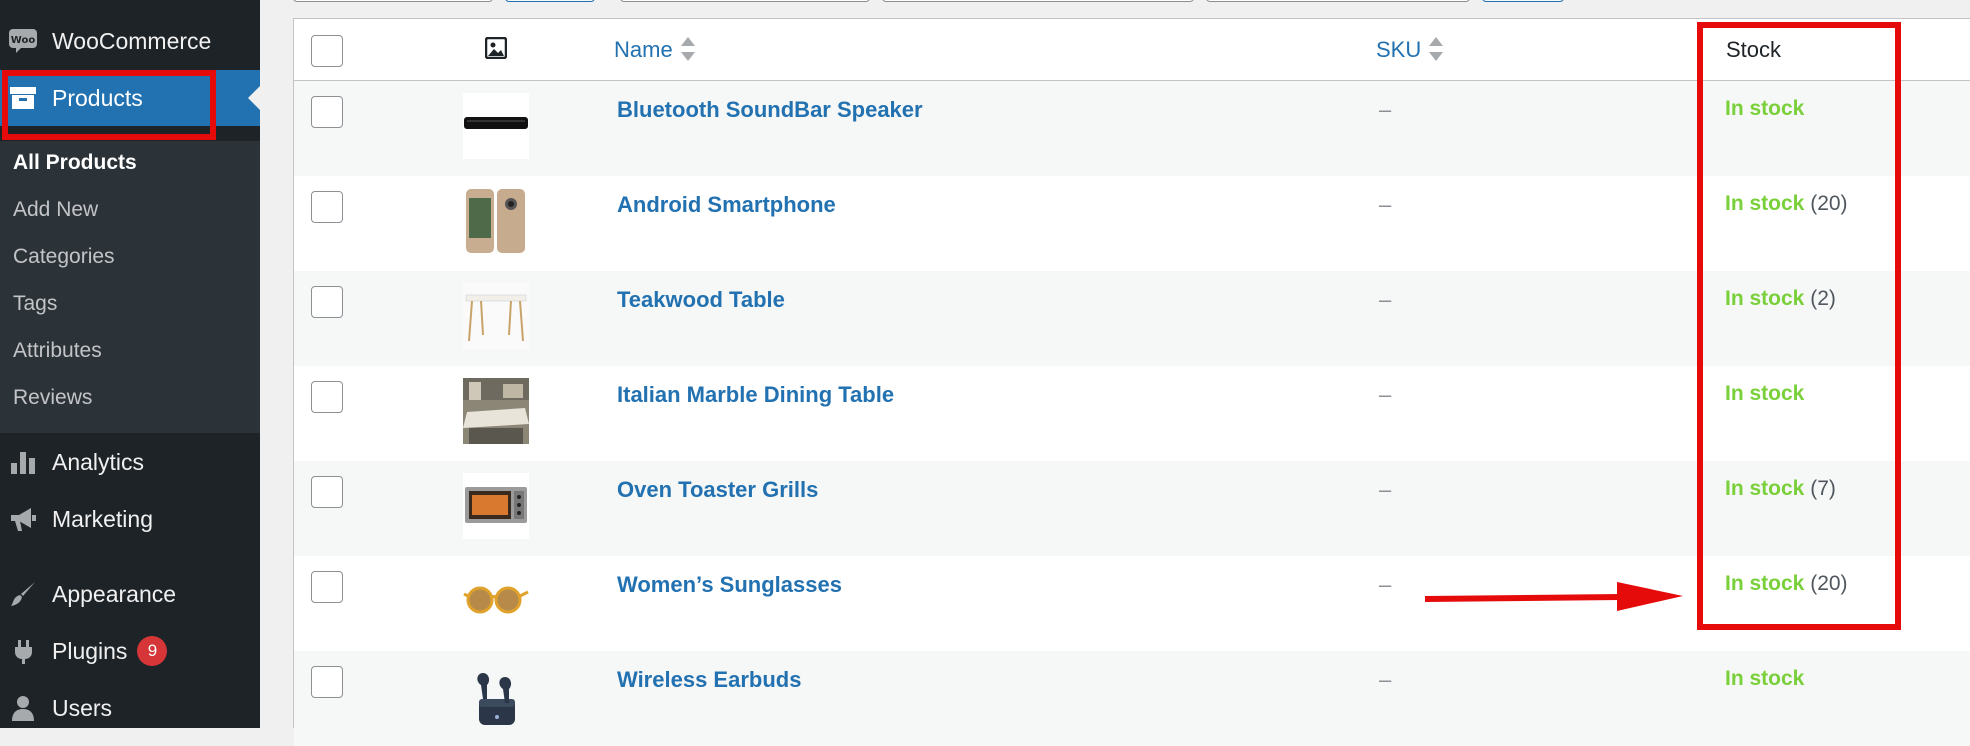 The width and height of the screenshot is (1970, 746). What do you see at coordinates (23, 98) in the screenshot?
I see `archive-icon` at bounding box center [23, 98].